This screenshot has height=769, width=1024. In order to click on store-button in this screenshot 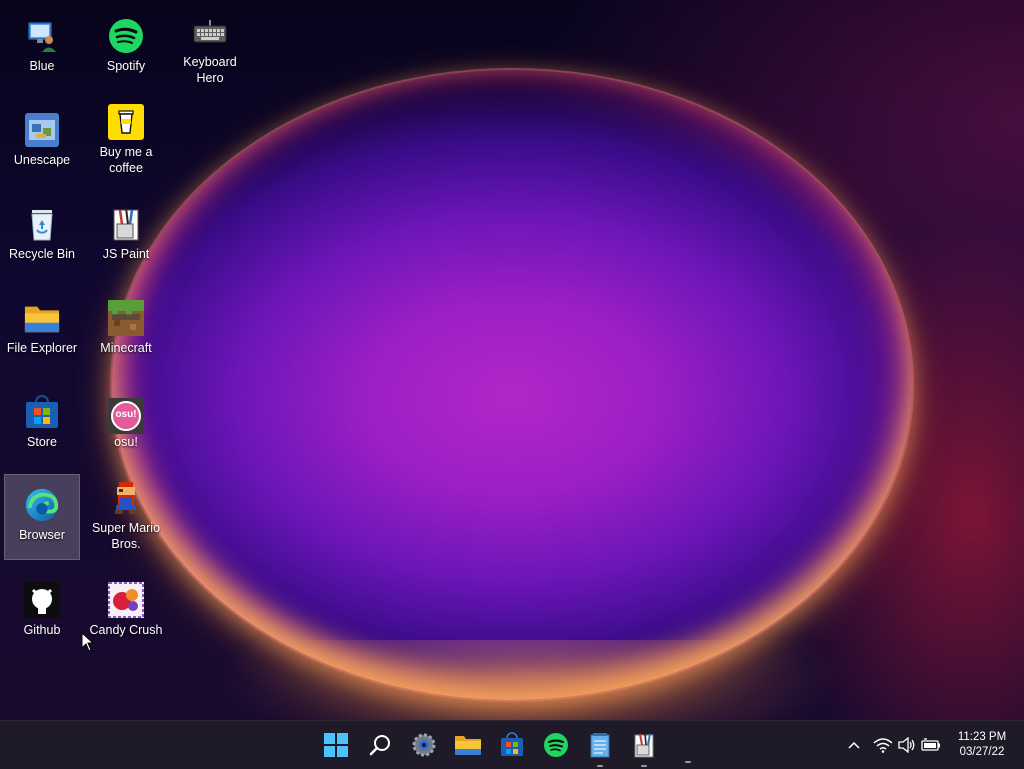, I will do `click(512, 745)`.